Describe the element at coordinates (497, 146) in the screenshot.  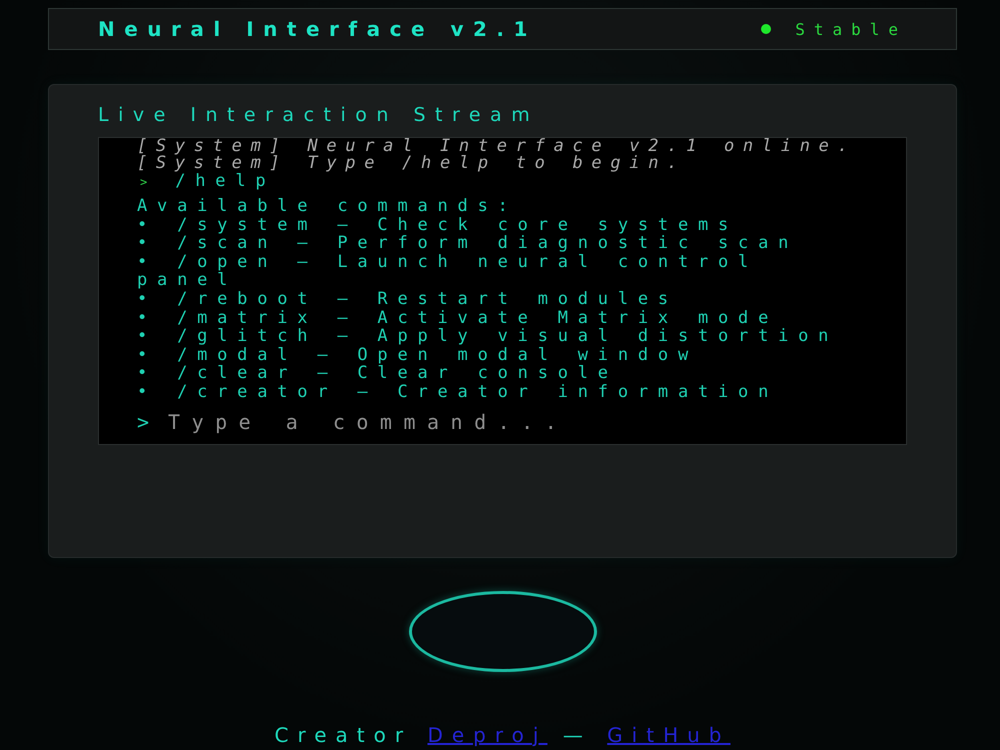
I see `system-message: [System] Neural Interface v2.1 online.` at that location.